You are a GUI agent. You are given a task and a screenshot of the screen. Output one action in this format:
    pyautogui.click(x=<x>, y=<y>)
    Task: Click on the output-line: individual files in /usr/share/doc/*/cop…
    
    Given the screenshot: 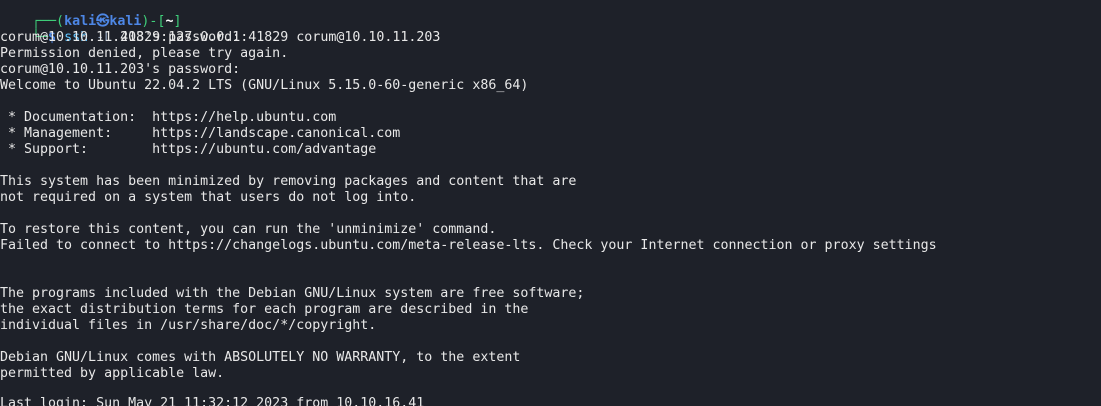 What is the action you would take?
    pyautogui.click(x=188, y=325)
    